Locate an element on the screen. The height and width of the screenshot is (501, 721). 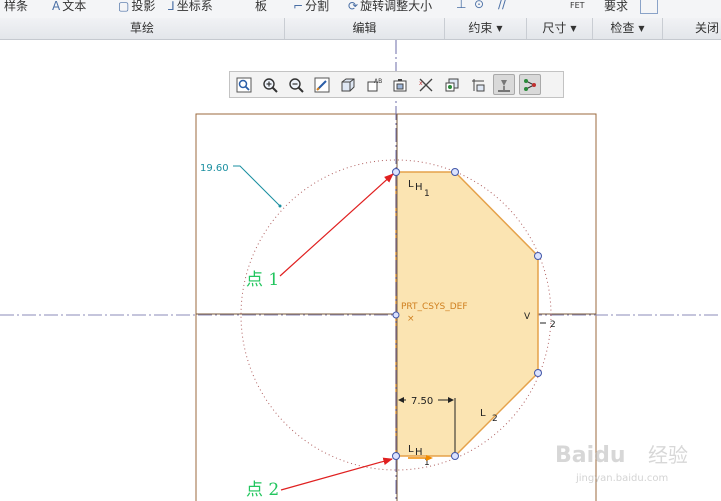
zoom-out-button is located at coordinates (296, 84).